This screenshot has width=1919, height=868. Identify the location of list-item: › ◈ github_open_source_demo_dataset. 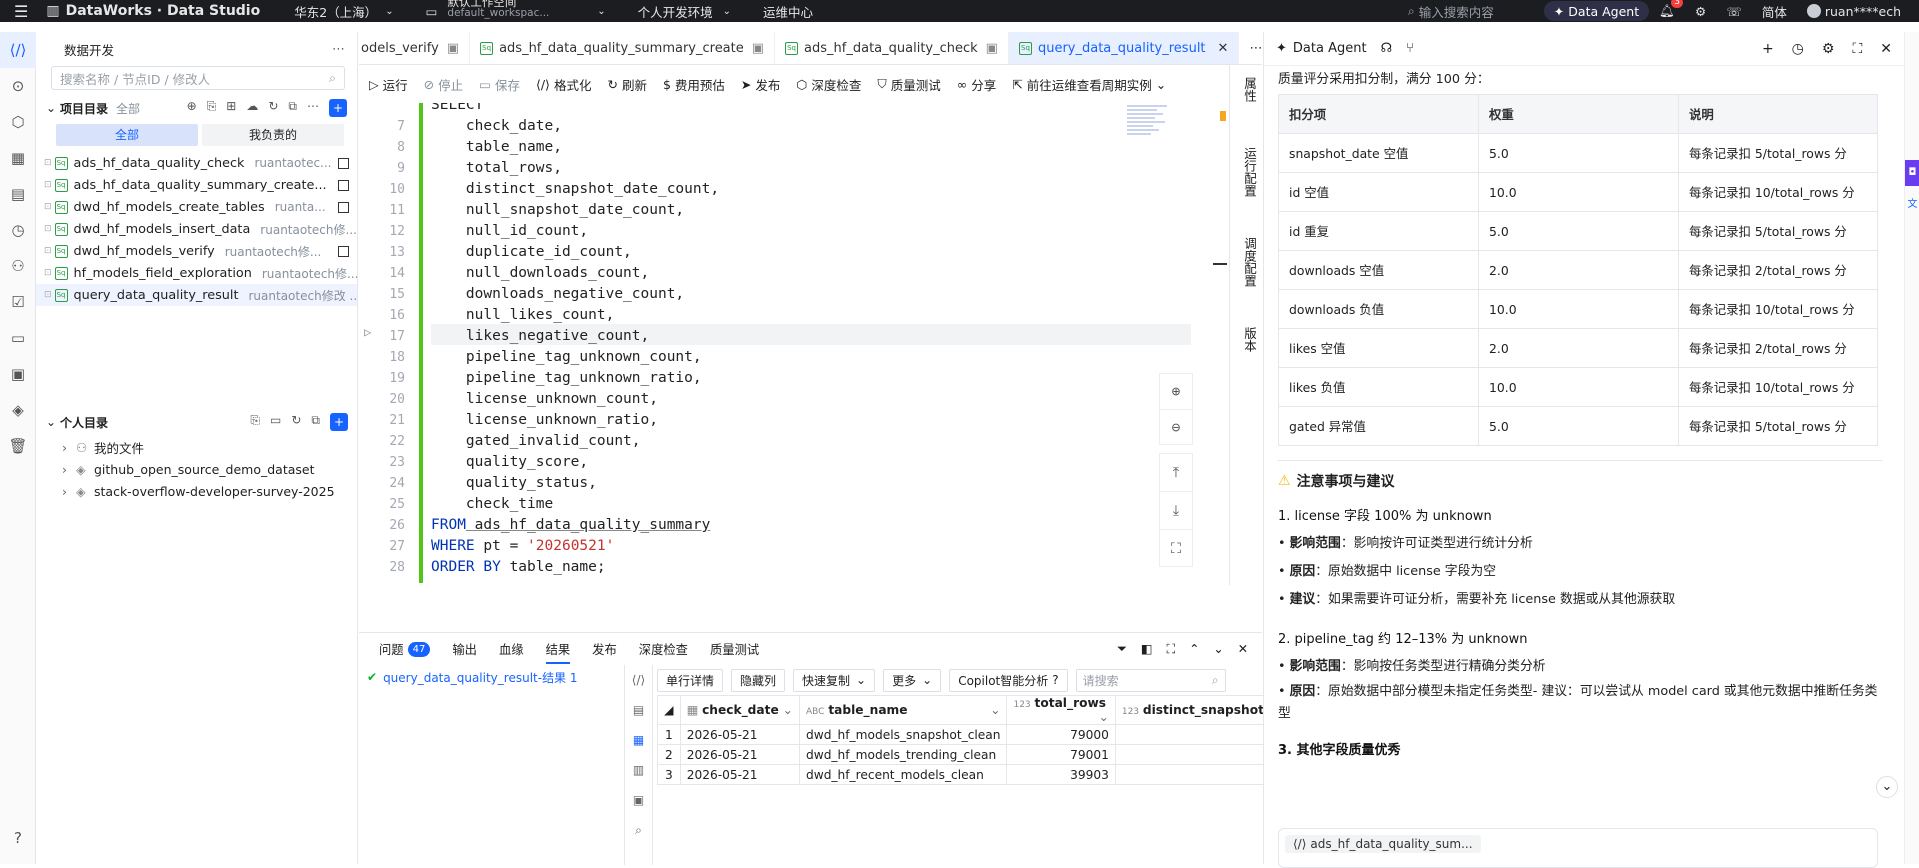
(197, 469).